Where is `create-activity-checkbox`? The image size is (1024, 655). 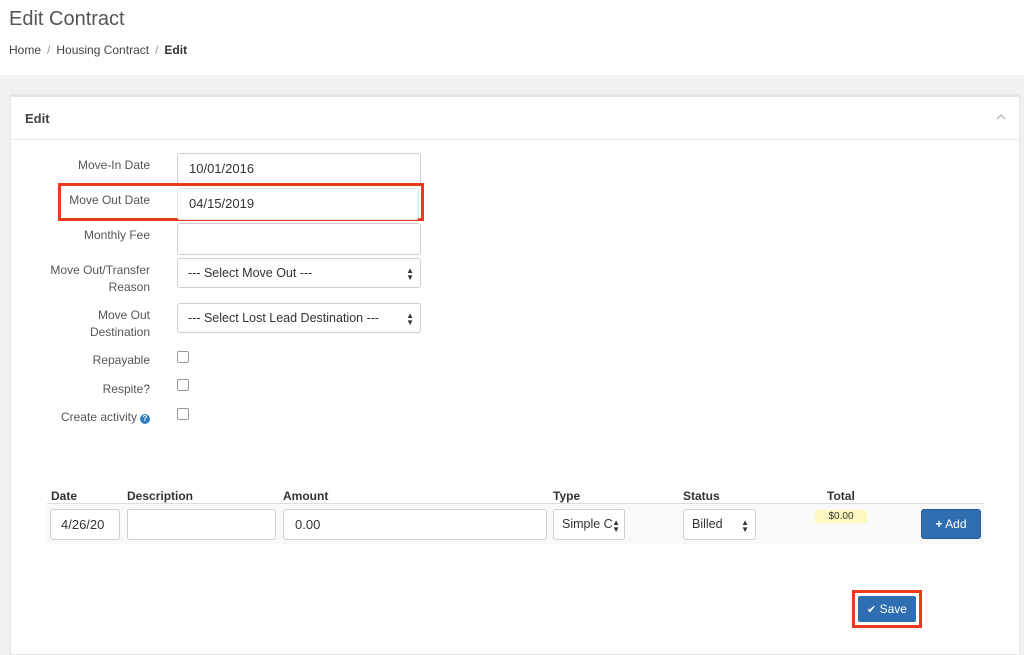
create-activity-checkbox is located at coordinates (183, 414).